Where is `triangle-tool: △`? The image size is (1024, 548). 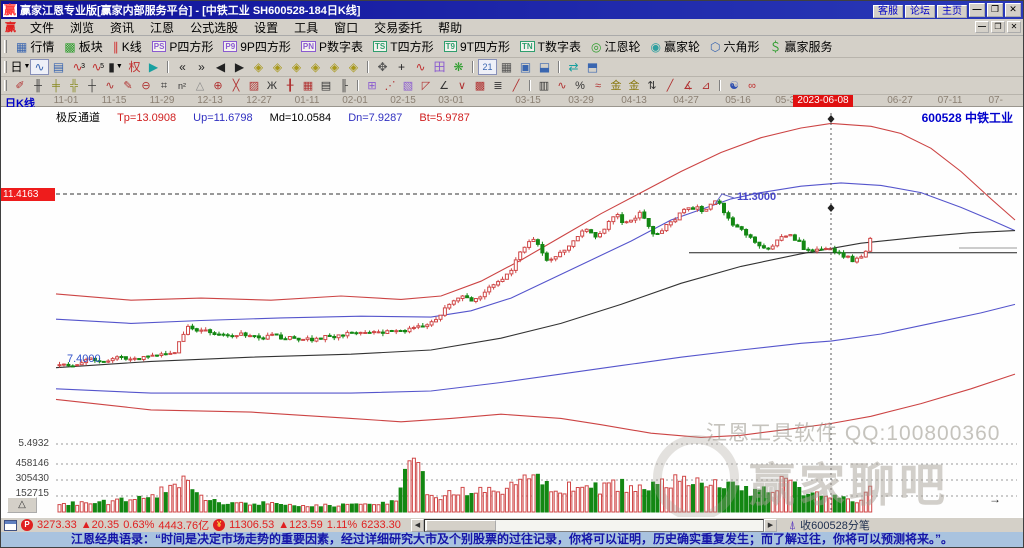 triangle-tool: △ is located at coordinates (200, 85).